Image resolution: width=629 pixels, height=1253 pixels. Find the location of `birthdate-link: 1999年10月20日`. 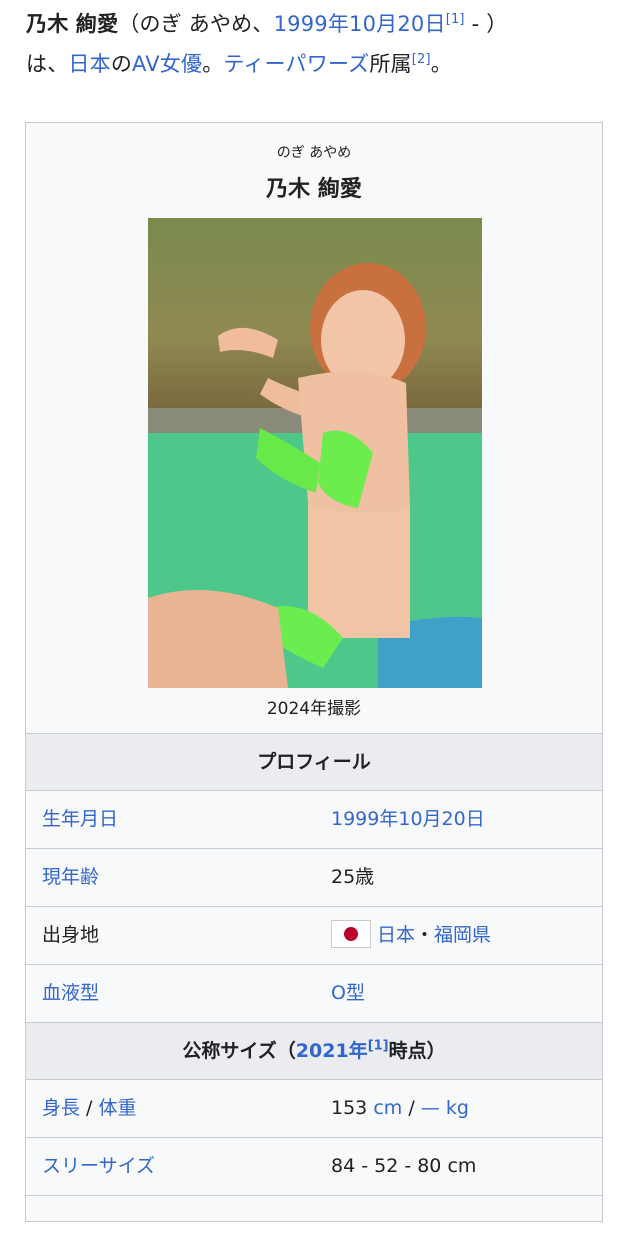

birthdate-link: 1999年10月20日 is located at coordinates (360, 24).